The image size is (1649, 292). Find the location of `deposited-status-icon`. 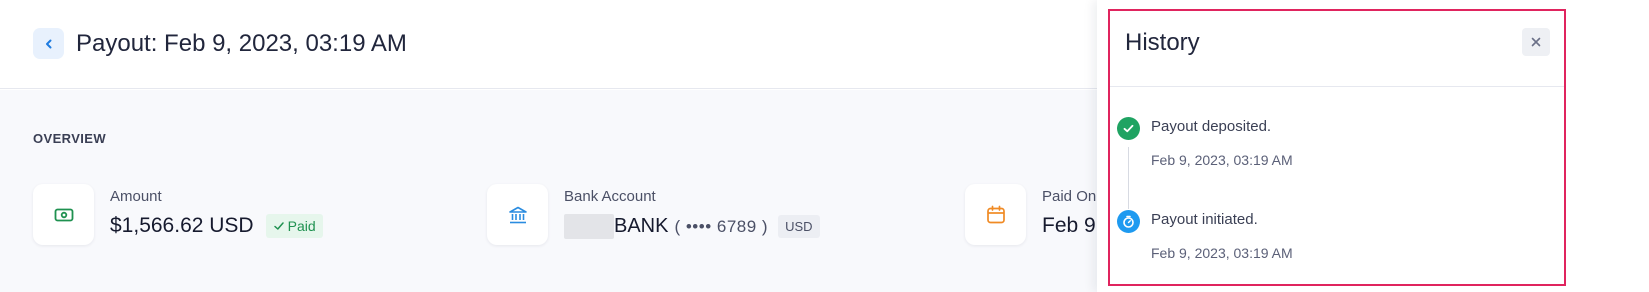

deposited-status-icon is located at coordinates (1128, 128).